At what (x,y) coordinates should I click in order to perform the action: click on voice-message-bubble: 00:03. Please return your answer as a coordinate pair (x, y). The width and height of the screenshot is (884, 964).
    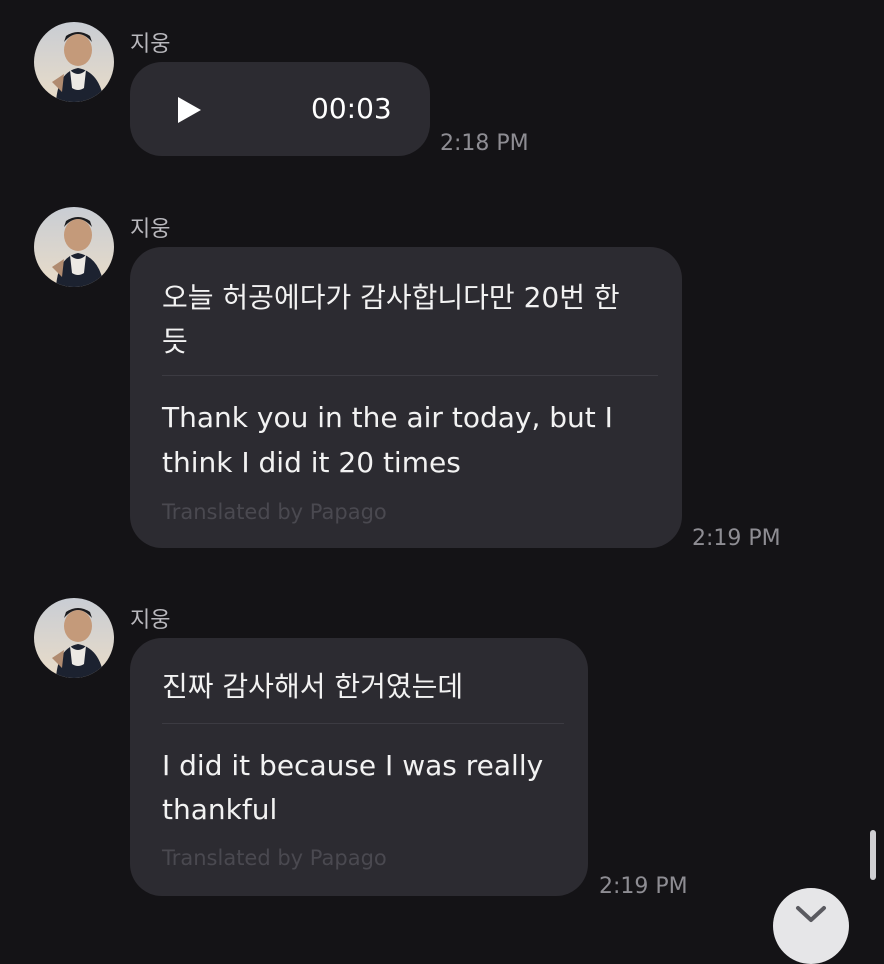
    Looking at the image, I should click on (280, 109).